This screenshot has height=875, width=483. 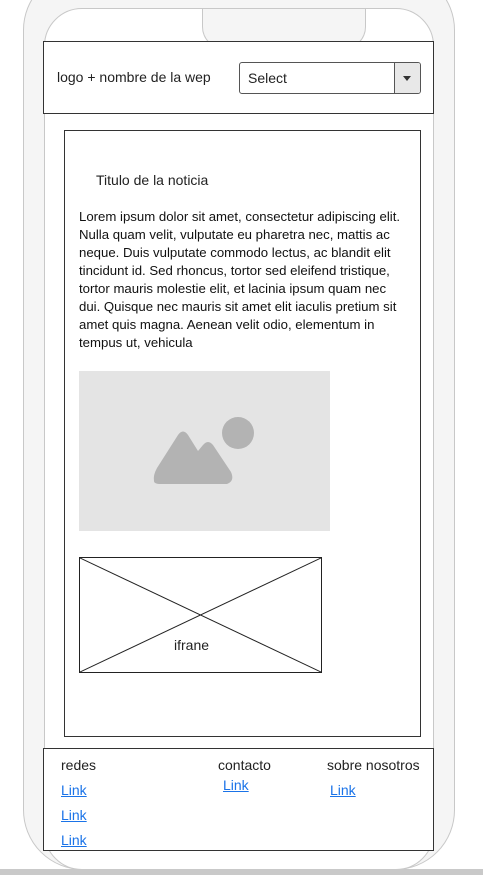 I want to click on article-title: Titulo de la noticia, so click(x=152, y=180).